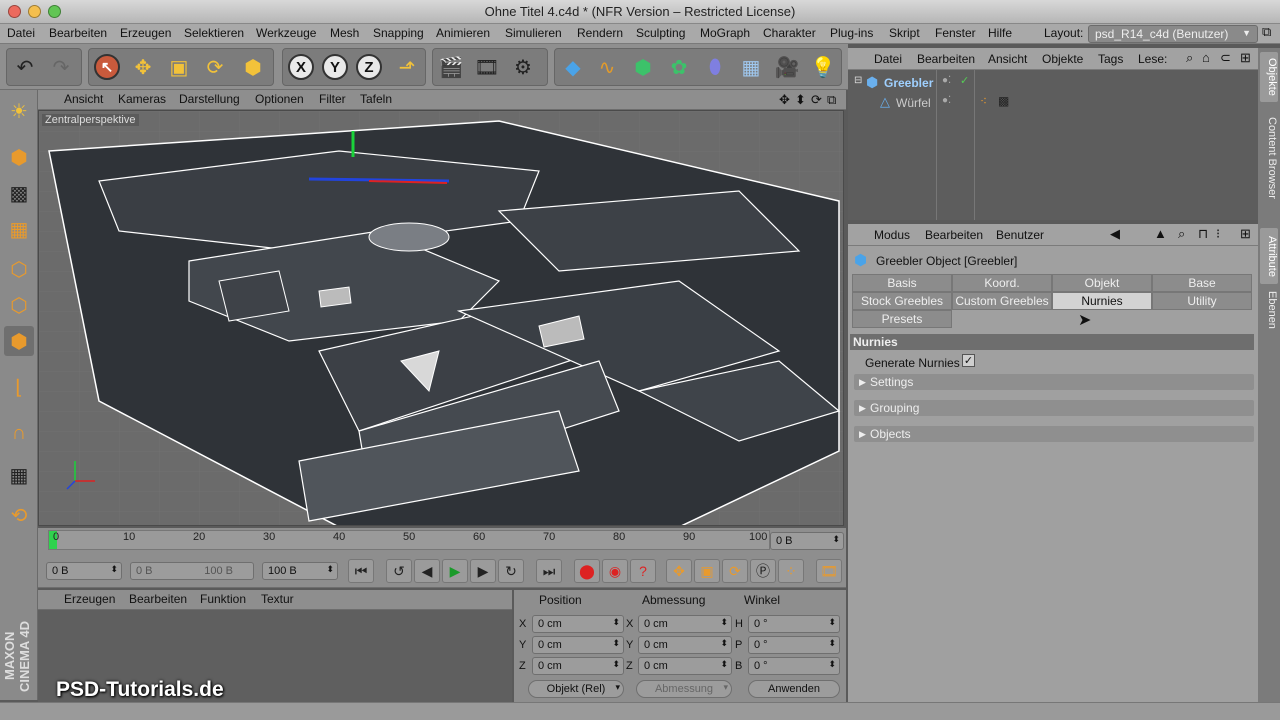 This screenshot has height=720, width=1280. Describe the element at coordinates (794, 666) in the screenshot. I see `rot-b-field: 0 ° ⬍` at that location.